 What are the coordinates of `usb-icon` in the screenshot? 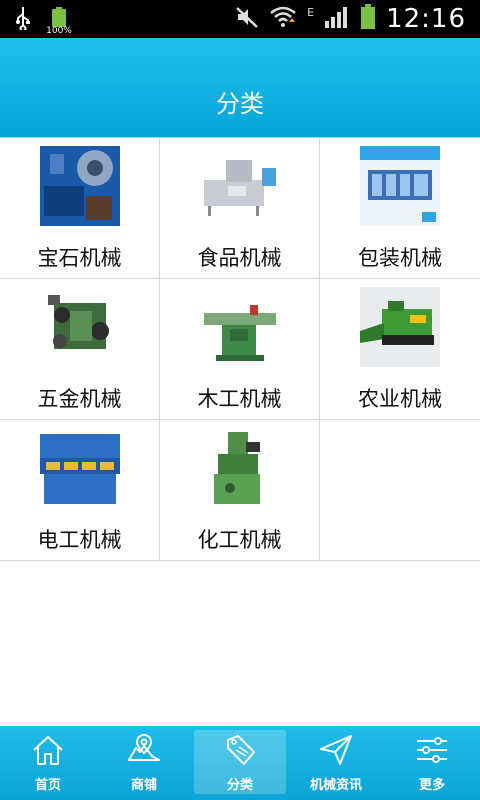 It's located at (23, 20).